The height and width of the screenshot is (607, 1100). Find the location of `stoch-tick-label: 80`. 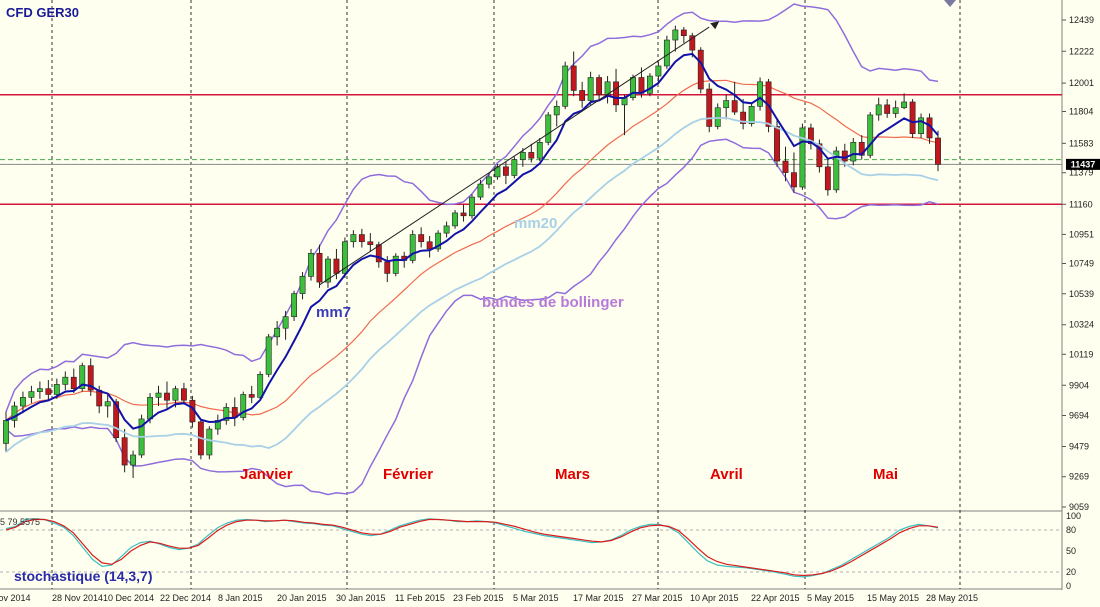

stoch-tick-label: 80 is located at coordinates (1071, 530).